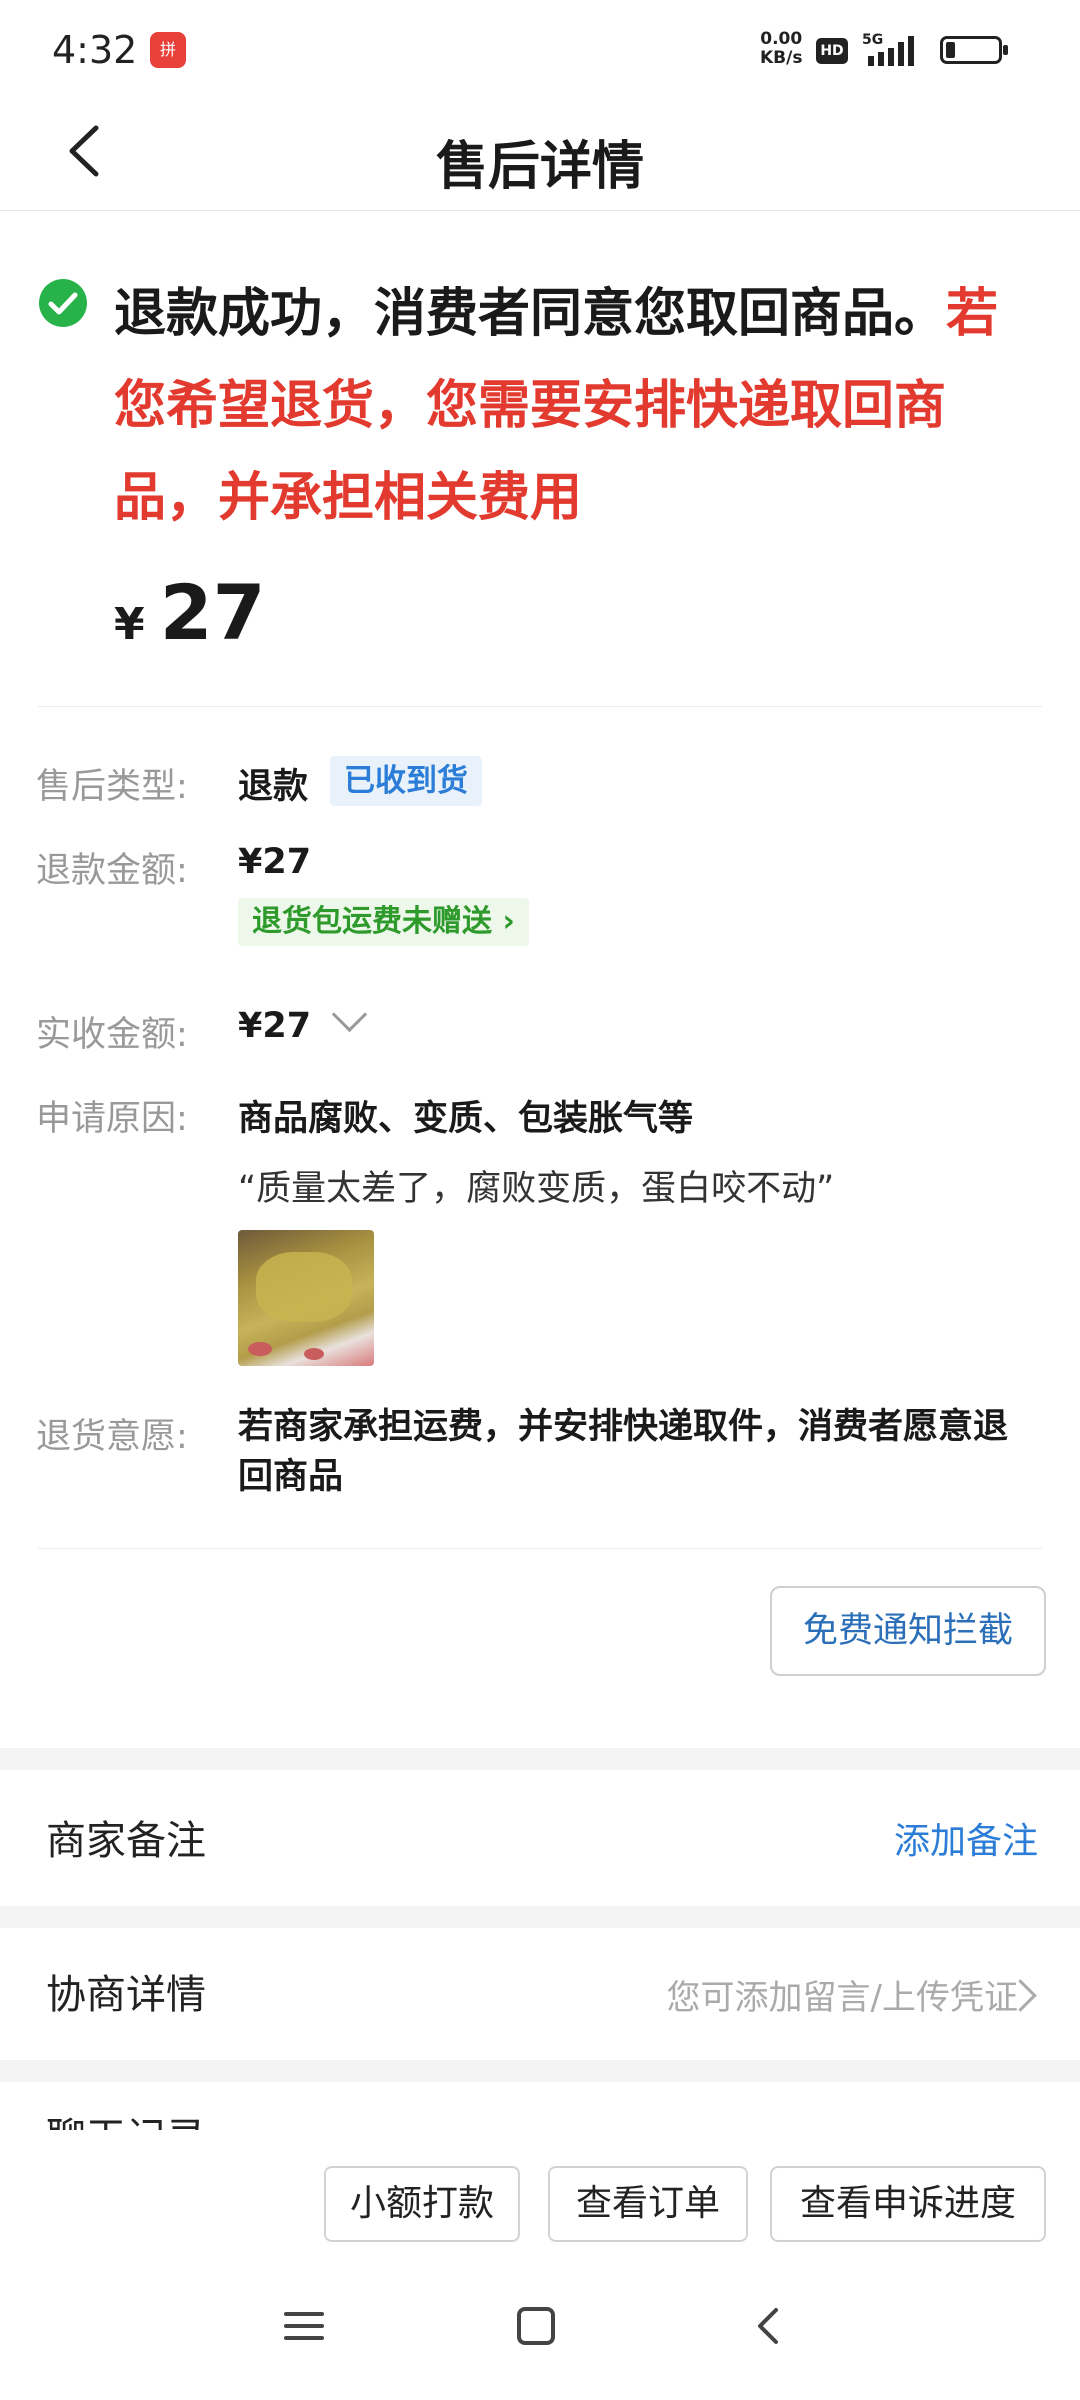  I want to click on check-circle-icon, so click(63, 303).